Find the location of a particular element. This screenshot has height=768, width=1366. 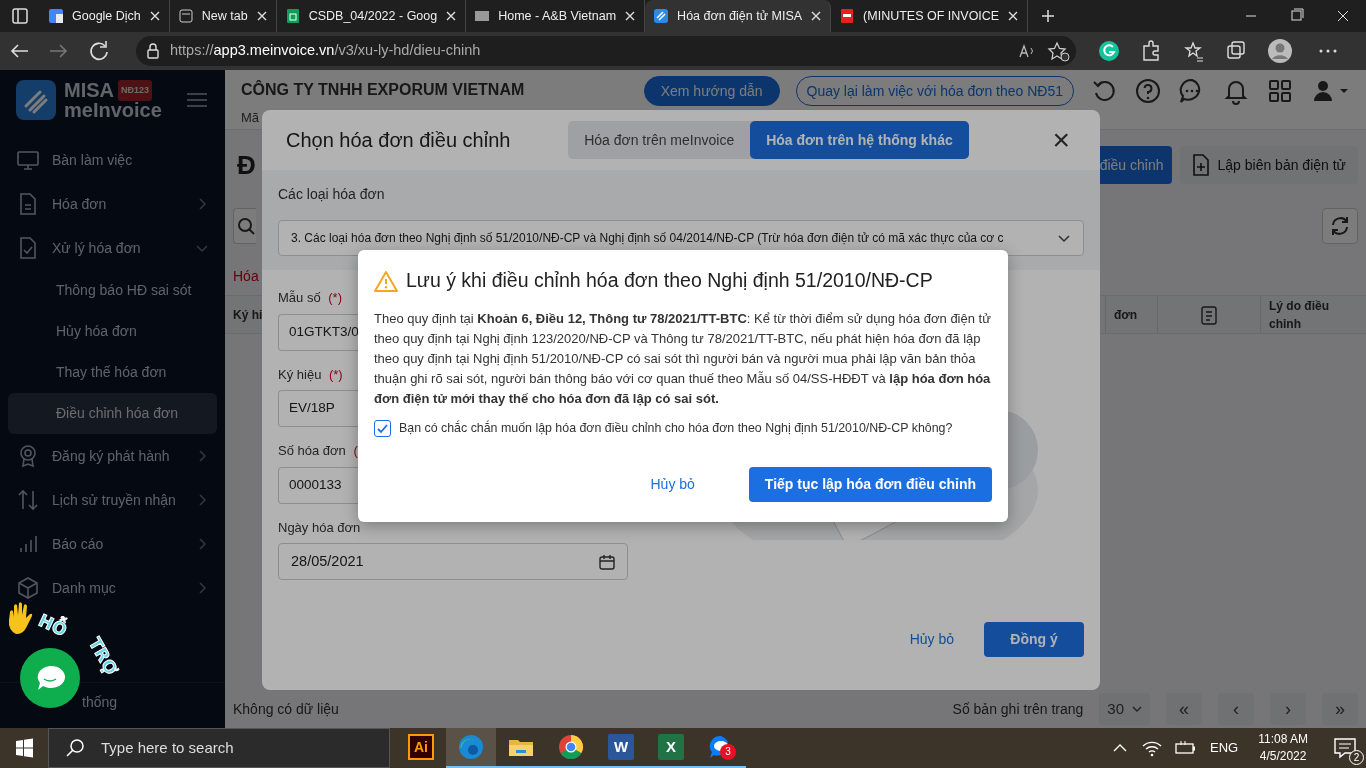

sidebar-item: Danh mục is located at coordinates (112, 588).